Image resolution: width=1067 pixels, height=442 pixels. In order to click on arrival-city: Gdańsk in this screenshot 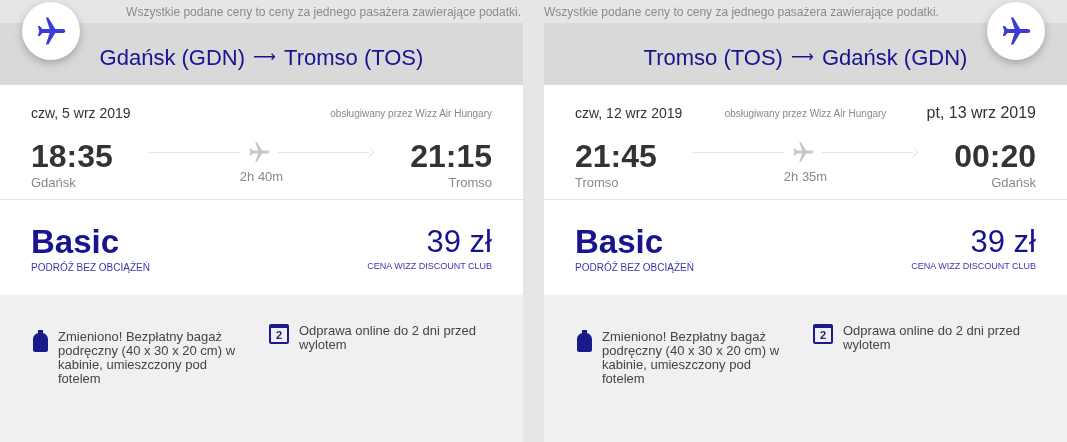, I will do `click(1013, 182)`.